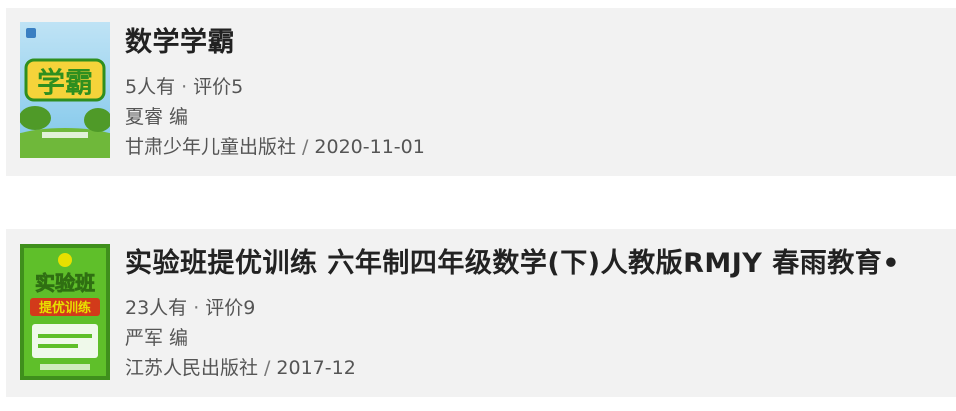  What do you see at coordinates (540, 368) in the screenshot?
I see `book-publish-info: 江苏人民出版社 /2017-12` at bounding box center [540, 368].